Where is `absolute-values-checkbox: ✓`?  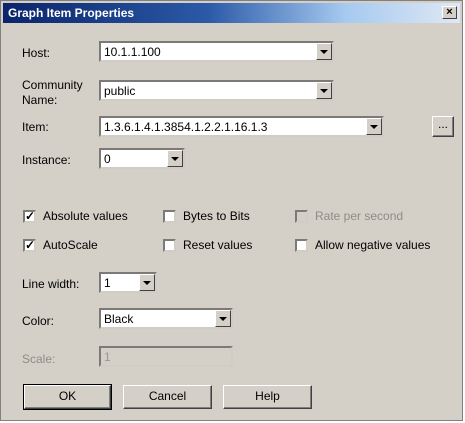 absolute-values-checkbox: ✓ is located at coordinates (29, 216).